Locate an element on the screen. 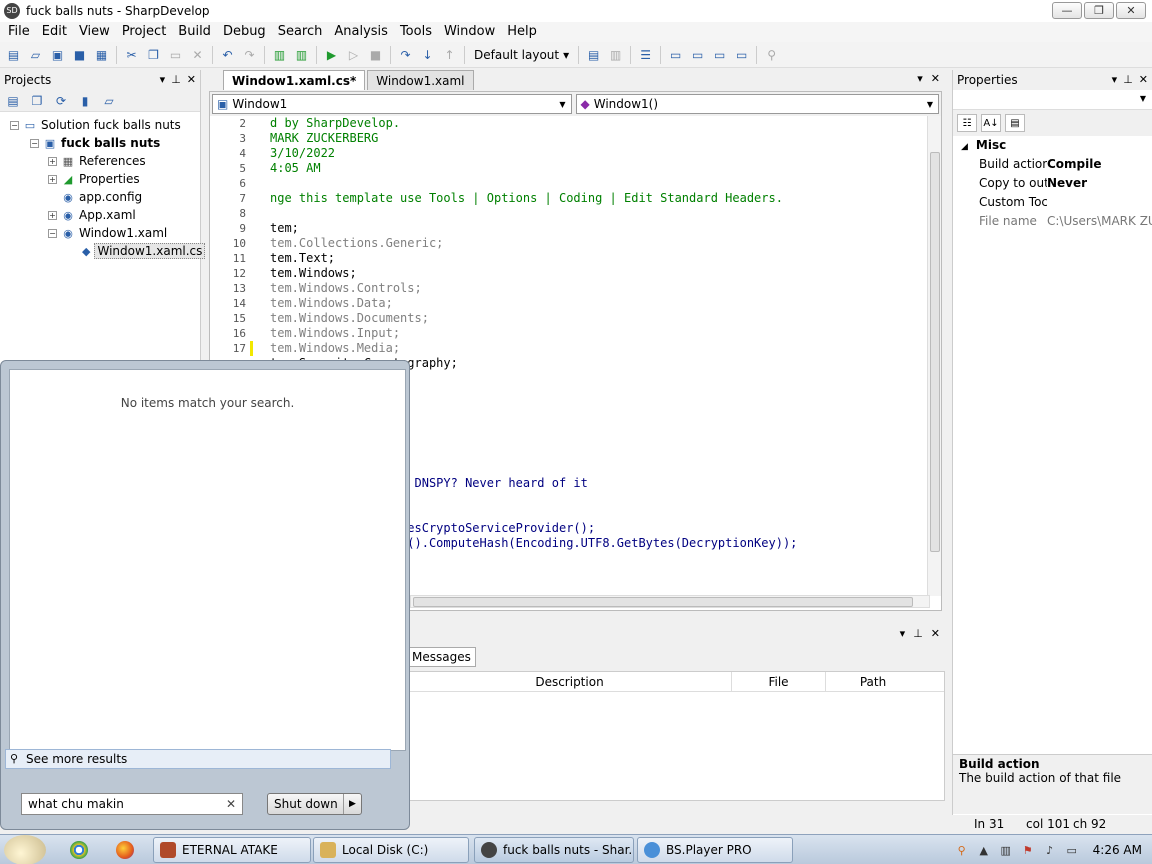  clock: 4:26 AM is located at coordinates (1117, 850).